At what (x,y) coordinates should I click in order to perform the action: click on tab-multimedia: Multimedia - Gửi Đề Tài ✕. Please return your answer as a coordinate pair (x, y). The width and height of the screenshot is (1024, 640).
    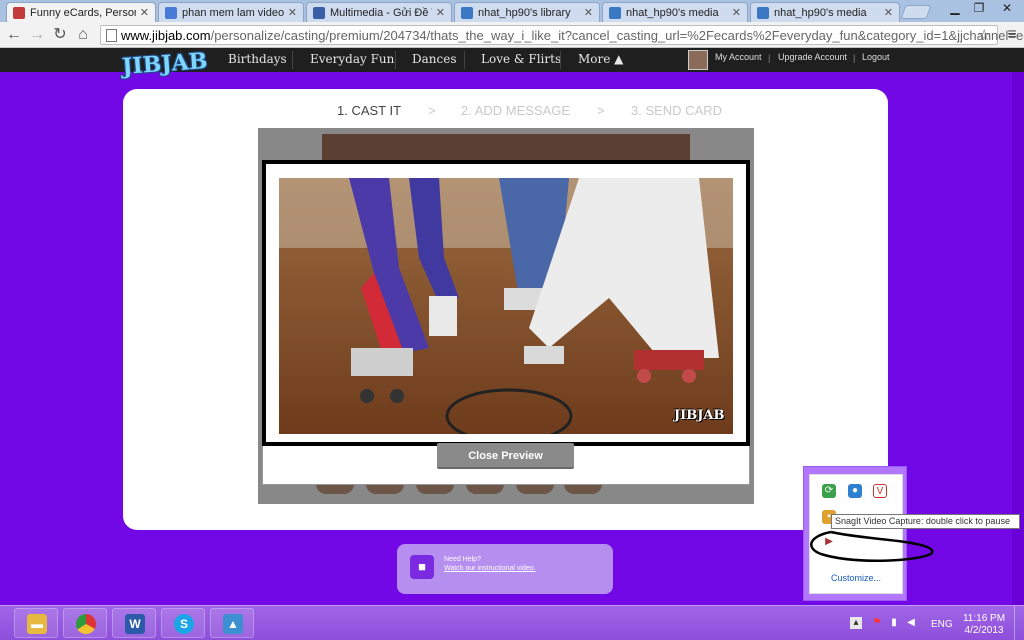
    Looking at the image, I should click on (379, 12).